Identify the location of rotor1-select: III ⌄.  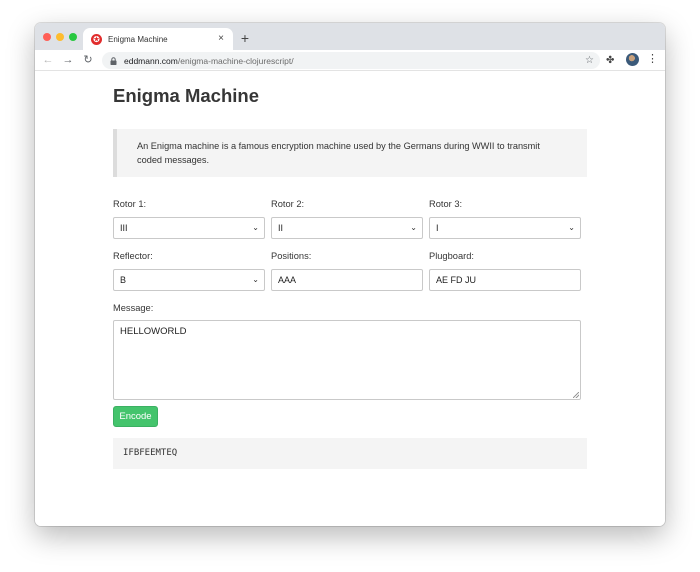
(189, 228).